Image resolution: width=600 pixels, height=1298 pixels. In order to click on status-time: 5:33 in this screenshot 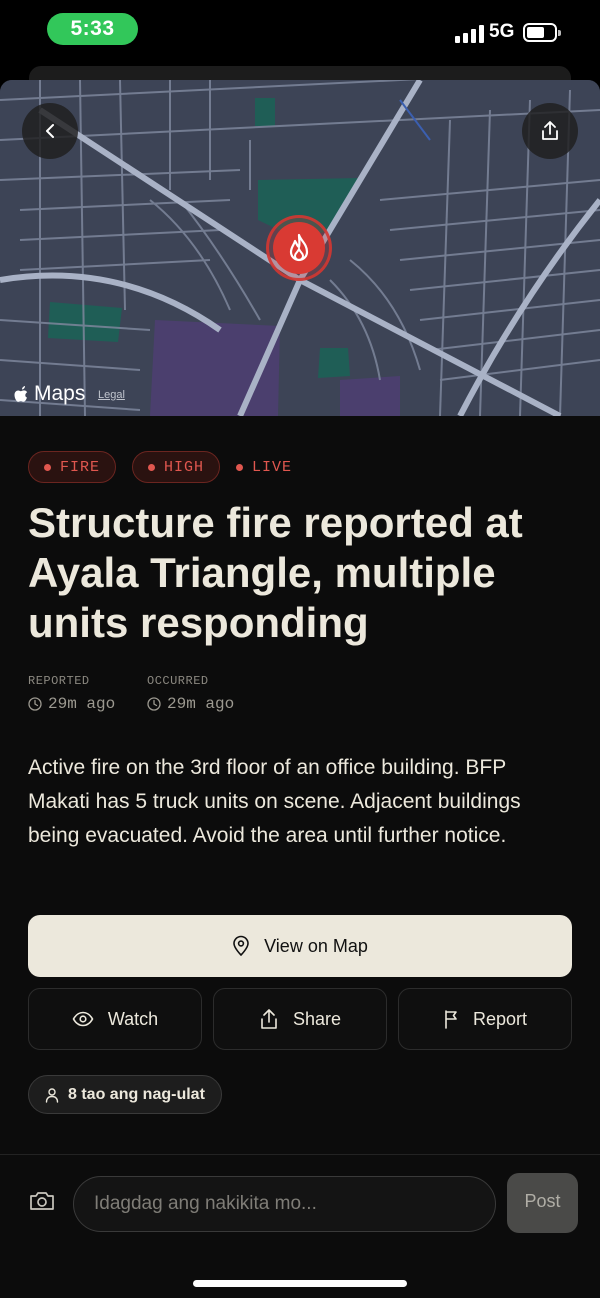, I will do `click(92, 29)`.